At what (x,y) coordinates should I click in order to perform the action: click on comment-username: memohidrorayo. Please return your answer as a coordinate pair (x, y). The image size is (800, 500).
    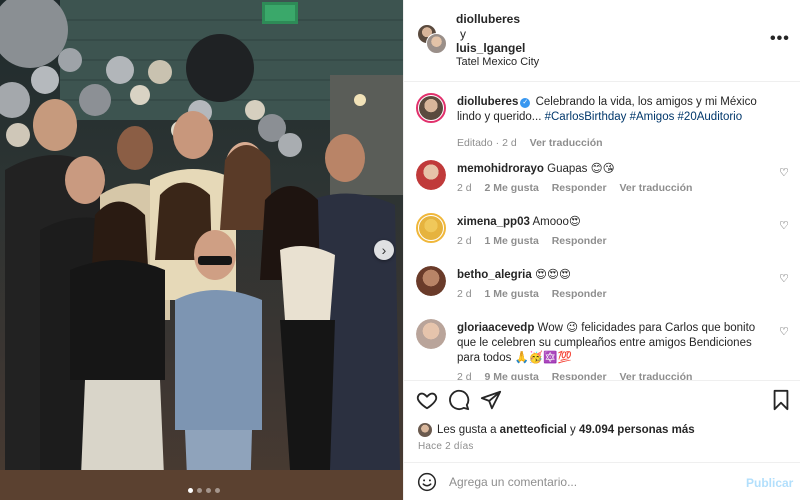
    Looking at the image, I should click on (500, 169).